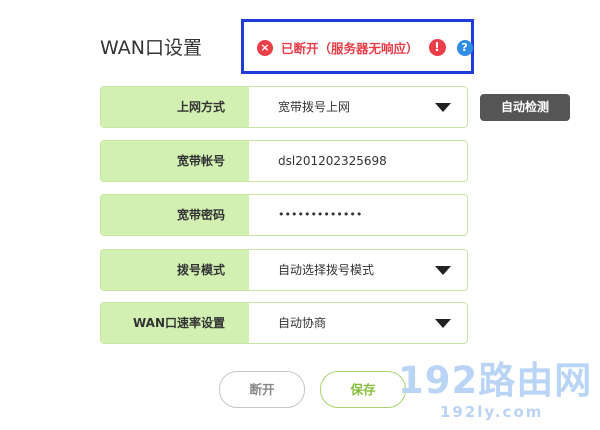 The width and height of the screenshot is (600, 430). Describe the element at coordinates (175, 215) in the screenshot. I see `password-label: 宽带密码` at that location.